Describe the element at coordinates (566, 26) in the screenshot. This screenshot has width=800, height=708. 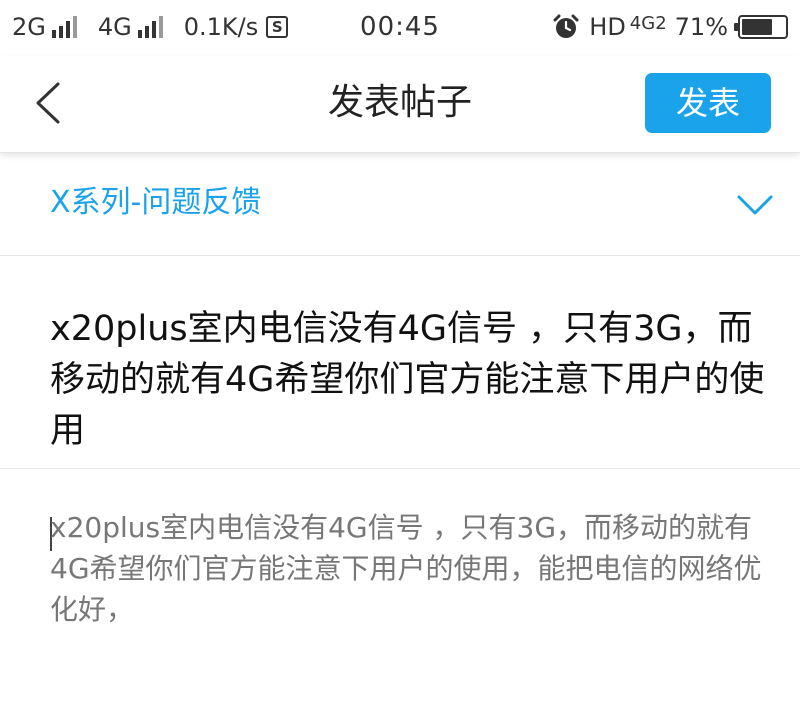
I see `alarm-clock-icon` at that location.